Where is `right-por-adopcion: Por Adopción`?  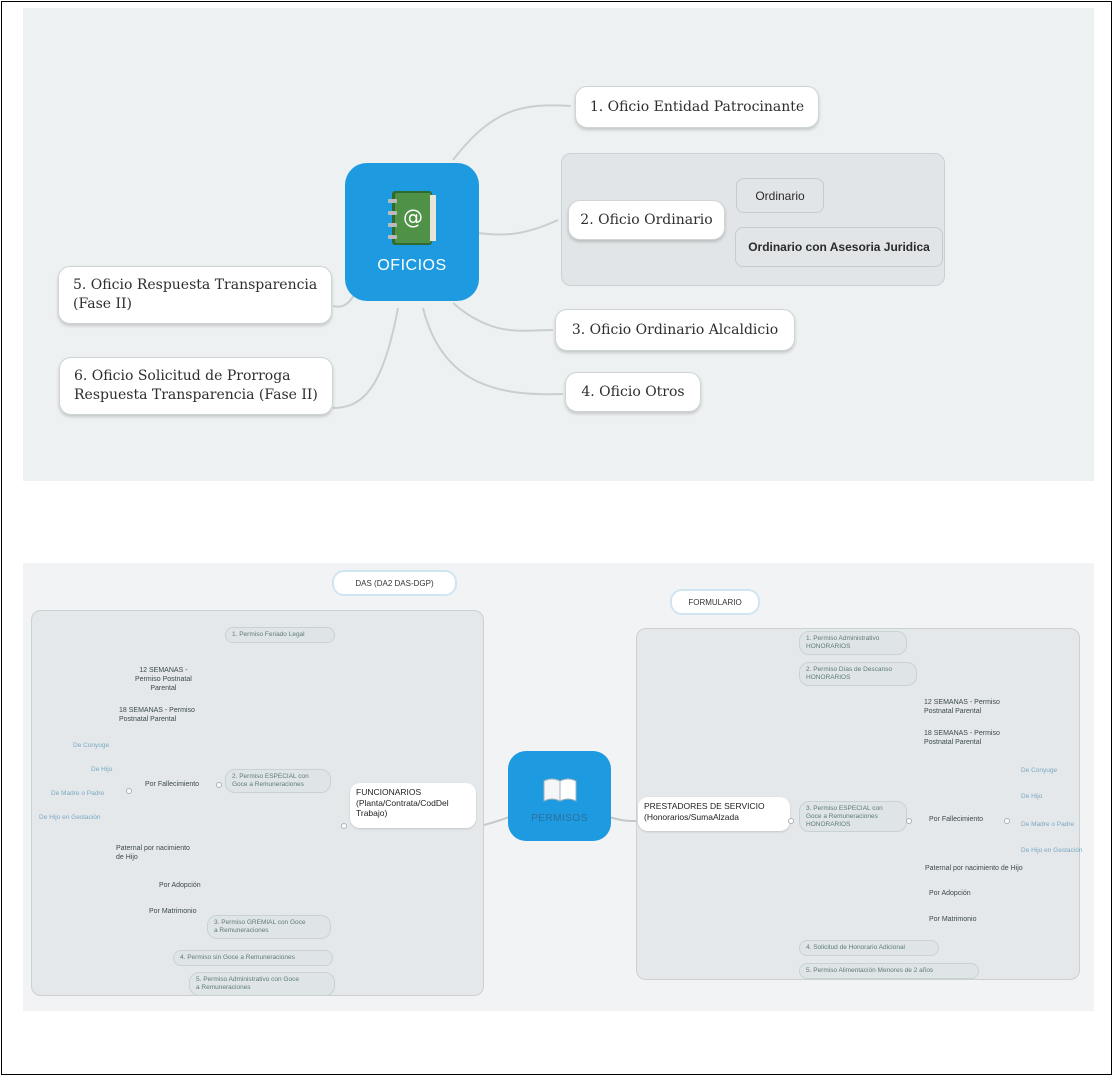
right-por-adopcion: Por Adopción is located at coordinates (950, 894).